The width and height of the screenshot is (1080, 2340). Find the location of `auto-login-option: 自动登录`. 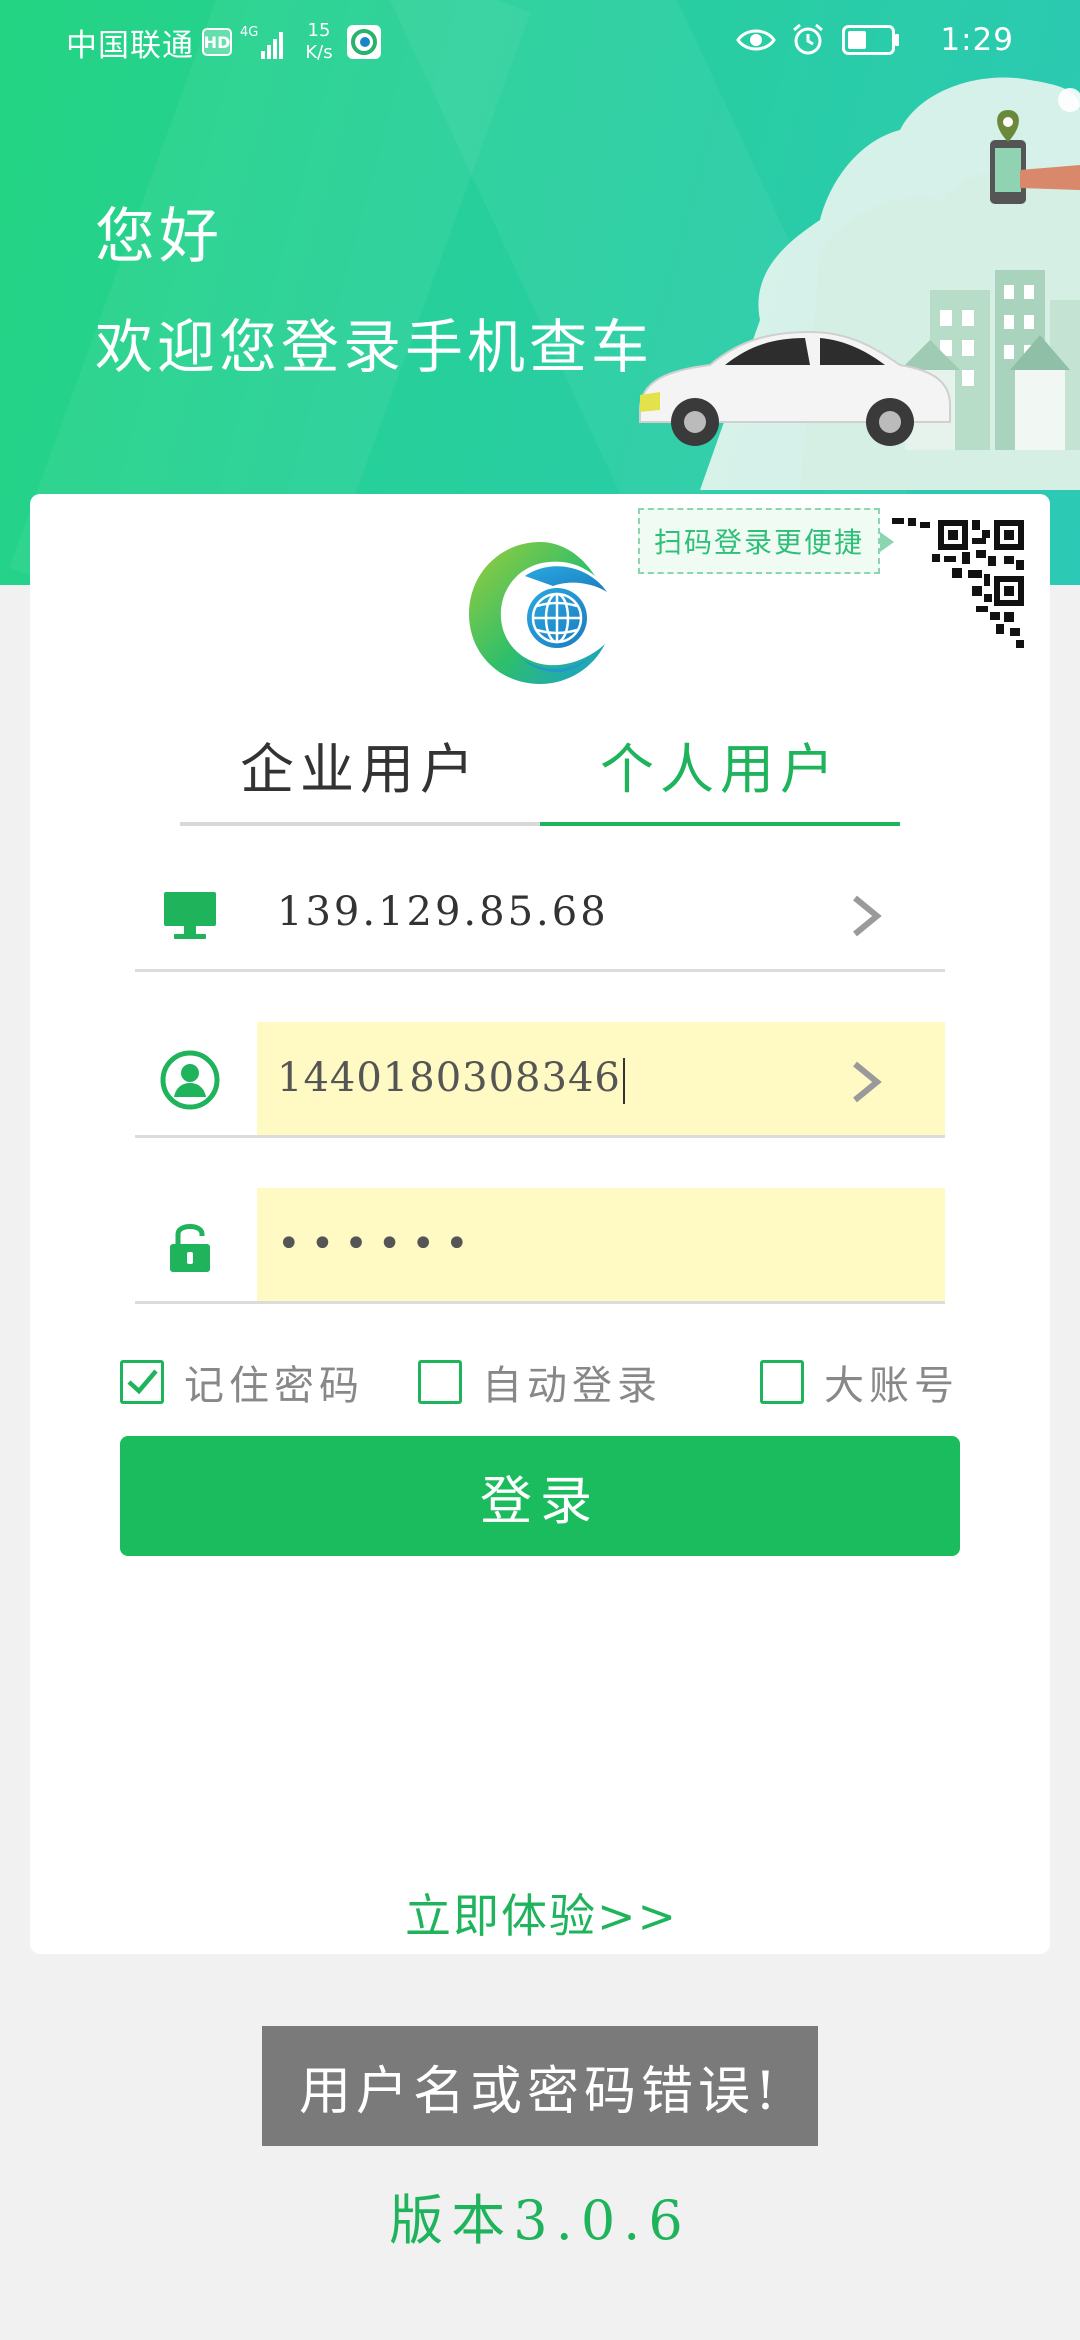

auto-login-option: 自动登录 is located at coordinates (540, 1382).